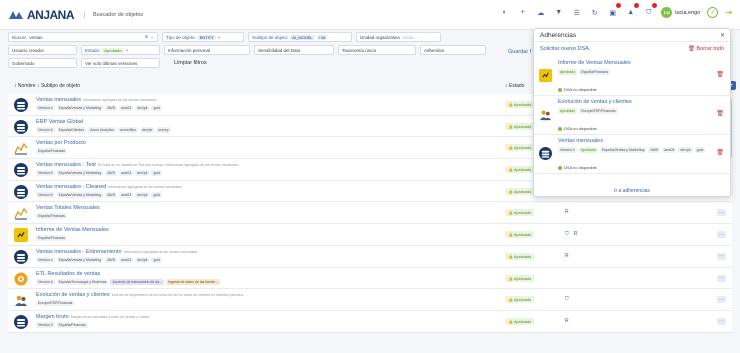 The image size is (740, 353). I want to click on clear-filters-button: Limpiar filtros, so click(185, 63).